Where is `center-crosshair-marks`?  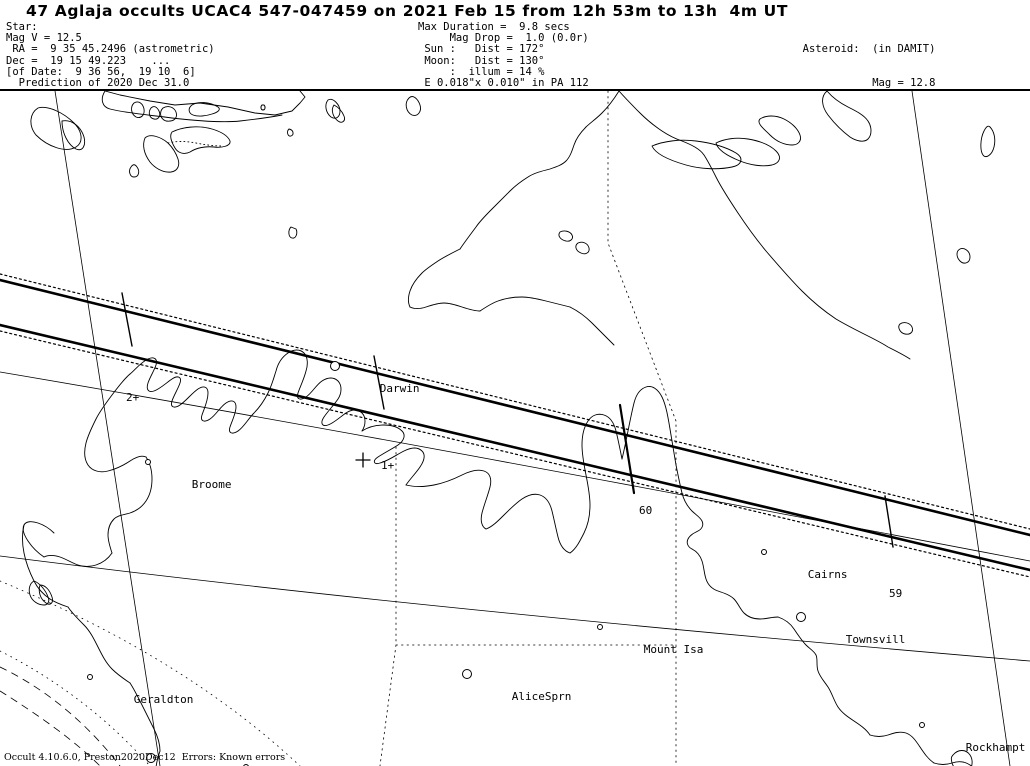
center-crosshair-marks is located at coordinates (363, 460).